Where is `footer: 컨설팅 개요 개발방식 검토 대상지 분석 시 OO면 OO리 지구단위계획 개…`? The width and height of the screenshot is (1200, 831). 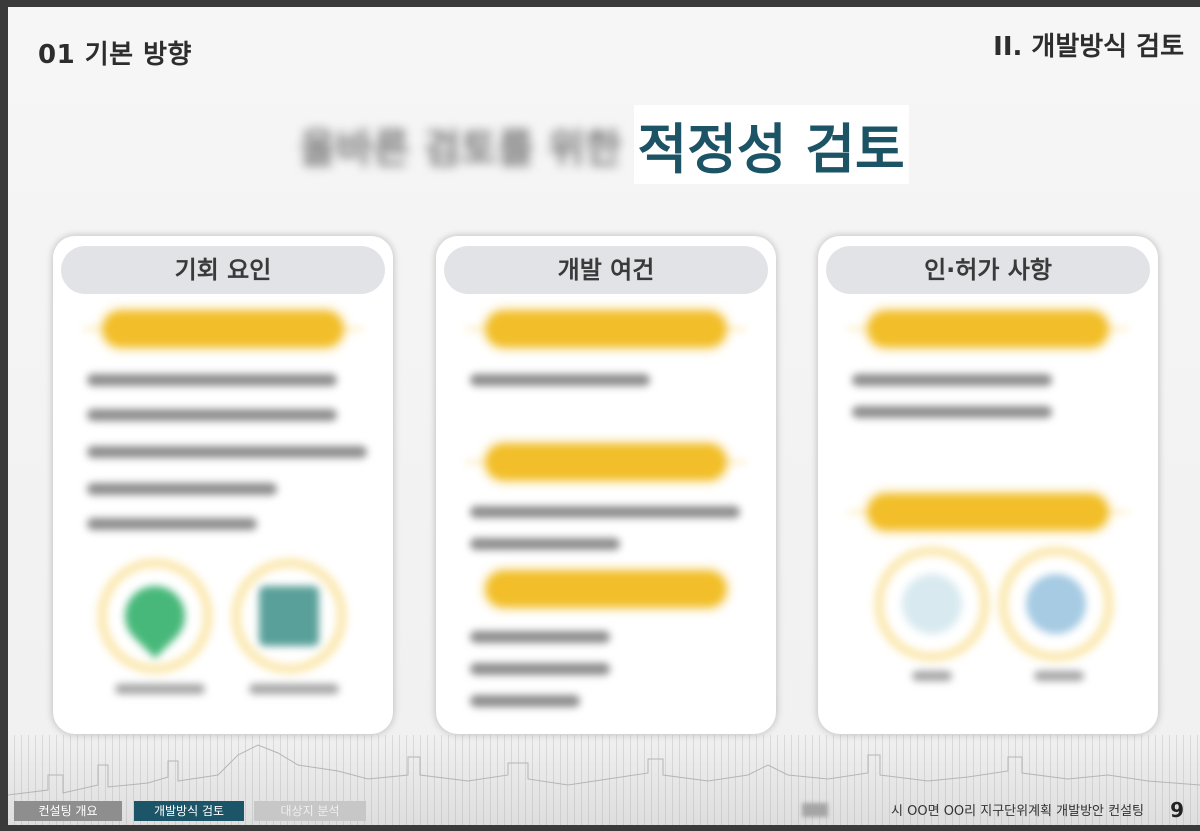
footer: 컨설팅 개요 개발방식 검토 대상지 분석 시 OO면 OO리 지구단위계획 개… is located at coordinates (604, 811).